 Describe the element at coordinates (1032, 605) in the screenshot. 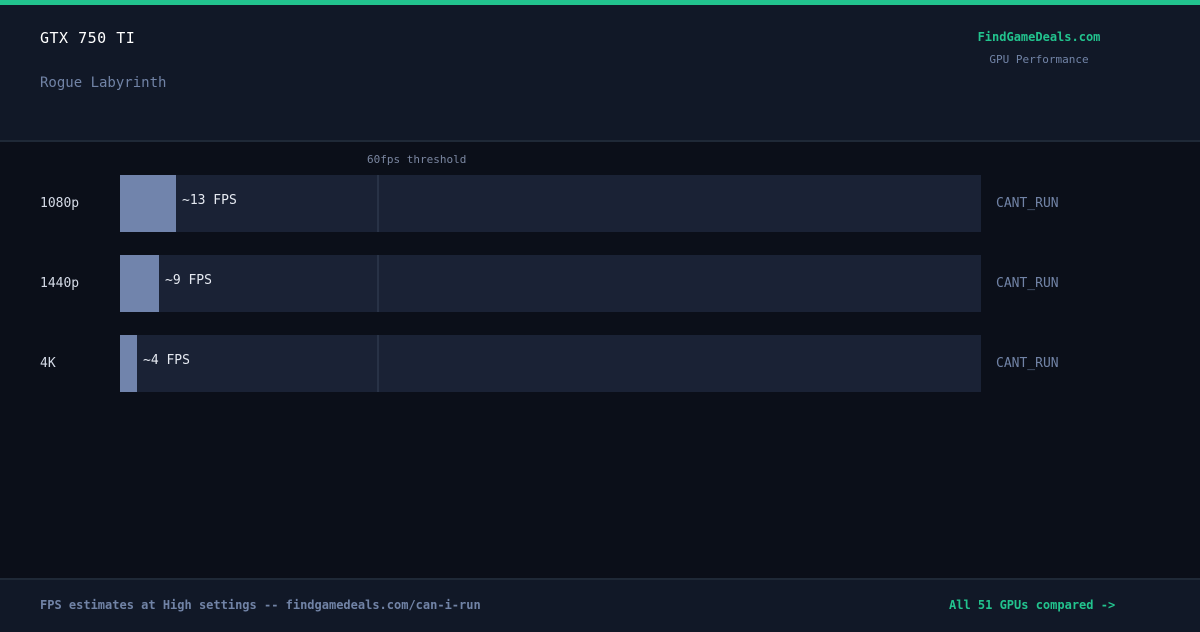

I see `compare-all-gpus-link: All 51 GPUs compared ->` at that location.